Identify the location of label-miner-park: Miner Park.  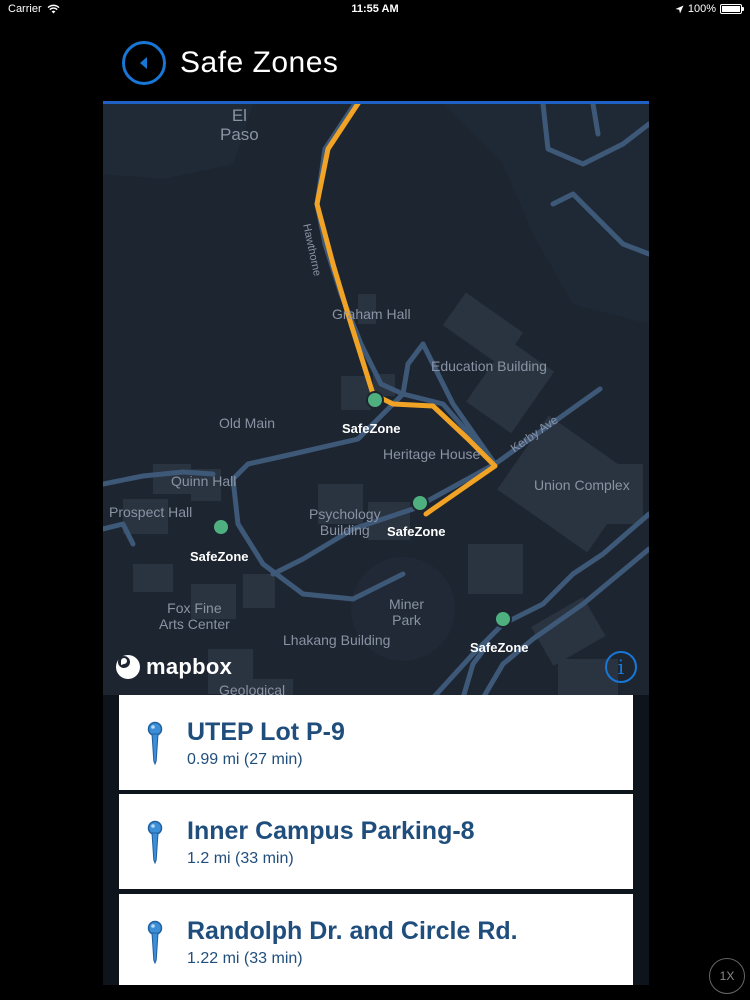
(407, 612).